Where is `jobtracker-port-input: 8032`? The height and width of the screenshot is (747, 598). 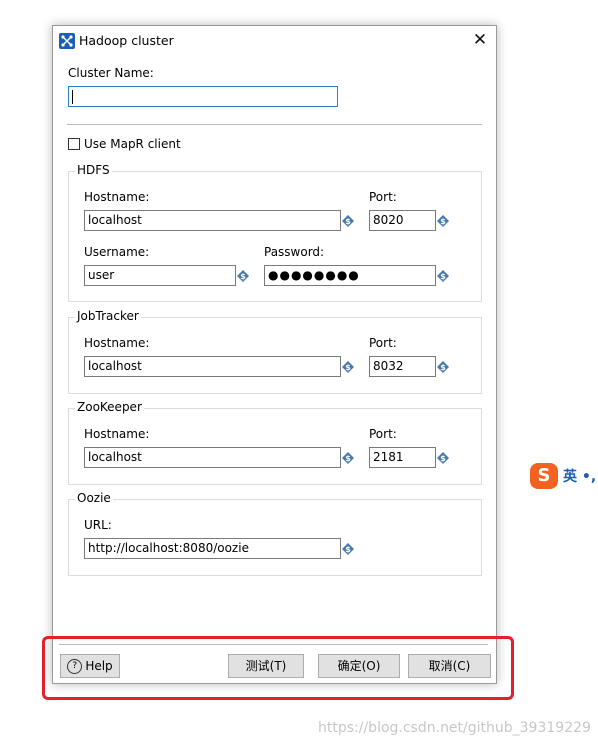 jobtracker-port-input: 8032 is located at coordinates (402, 366).